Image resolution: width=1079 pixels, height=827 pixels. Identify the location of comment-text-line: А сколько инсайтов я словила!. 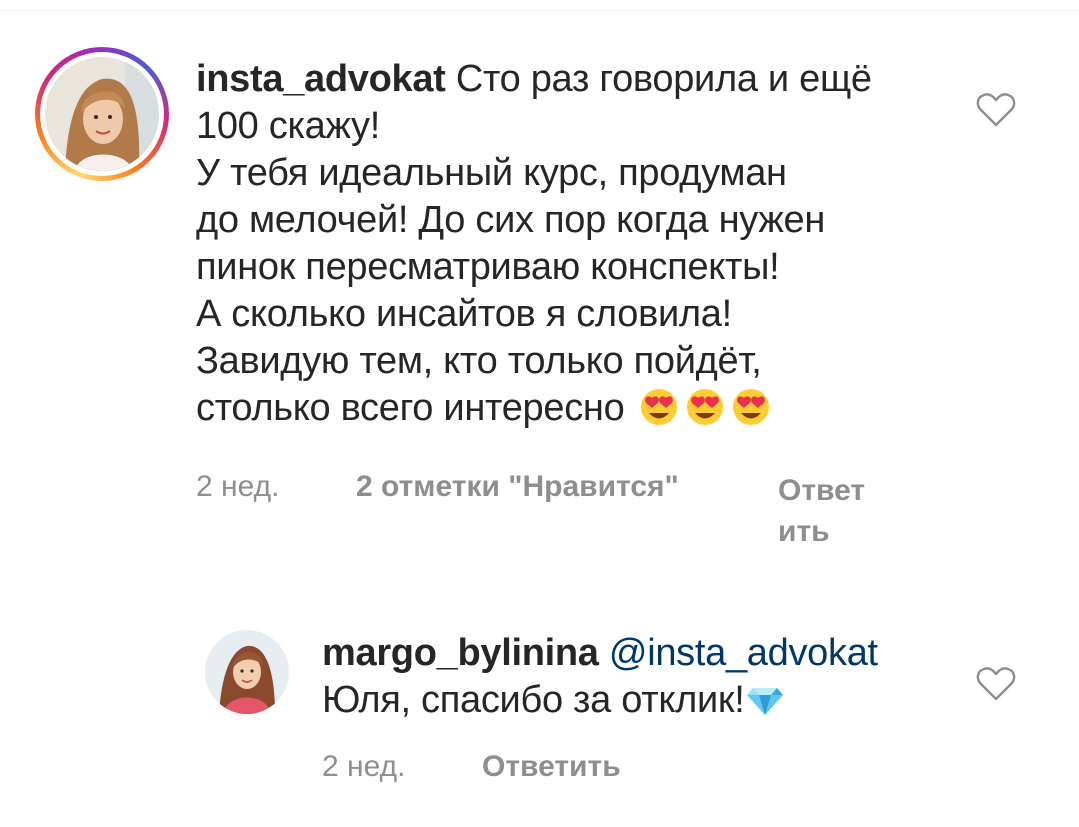
(464, 314).